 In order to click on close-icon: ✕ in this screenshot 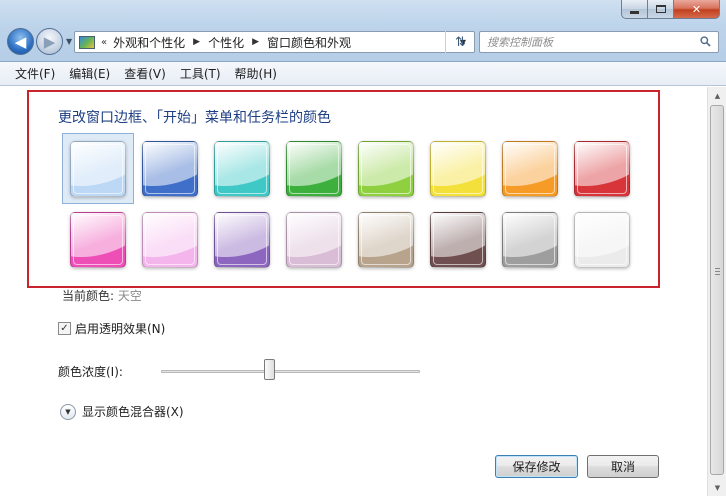, I will do `click(696, 9)`.